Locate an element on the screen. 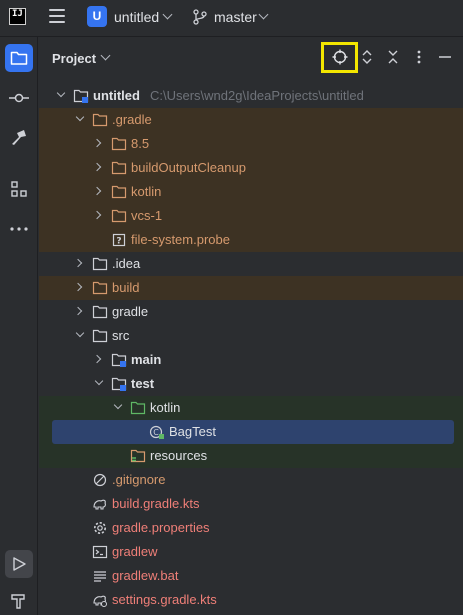 The height and width of the screenshot is (615, 463). build-tool-button is located at coordinates (19, 137).